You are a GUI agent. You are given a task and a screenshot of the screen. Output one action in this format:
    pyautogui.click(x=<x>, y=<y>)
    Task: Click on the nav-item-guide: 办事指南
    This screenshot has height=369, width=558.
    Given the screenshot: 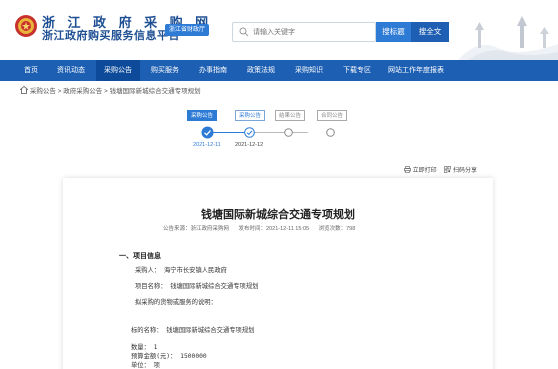 What is the action you would take?
    pyautogui.click(x=213, y=70)
    